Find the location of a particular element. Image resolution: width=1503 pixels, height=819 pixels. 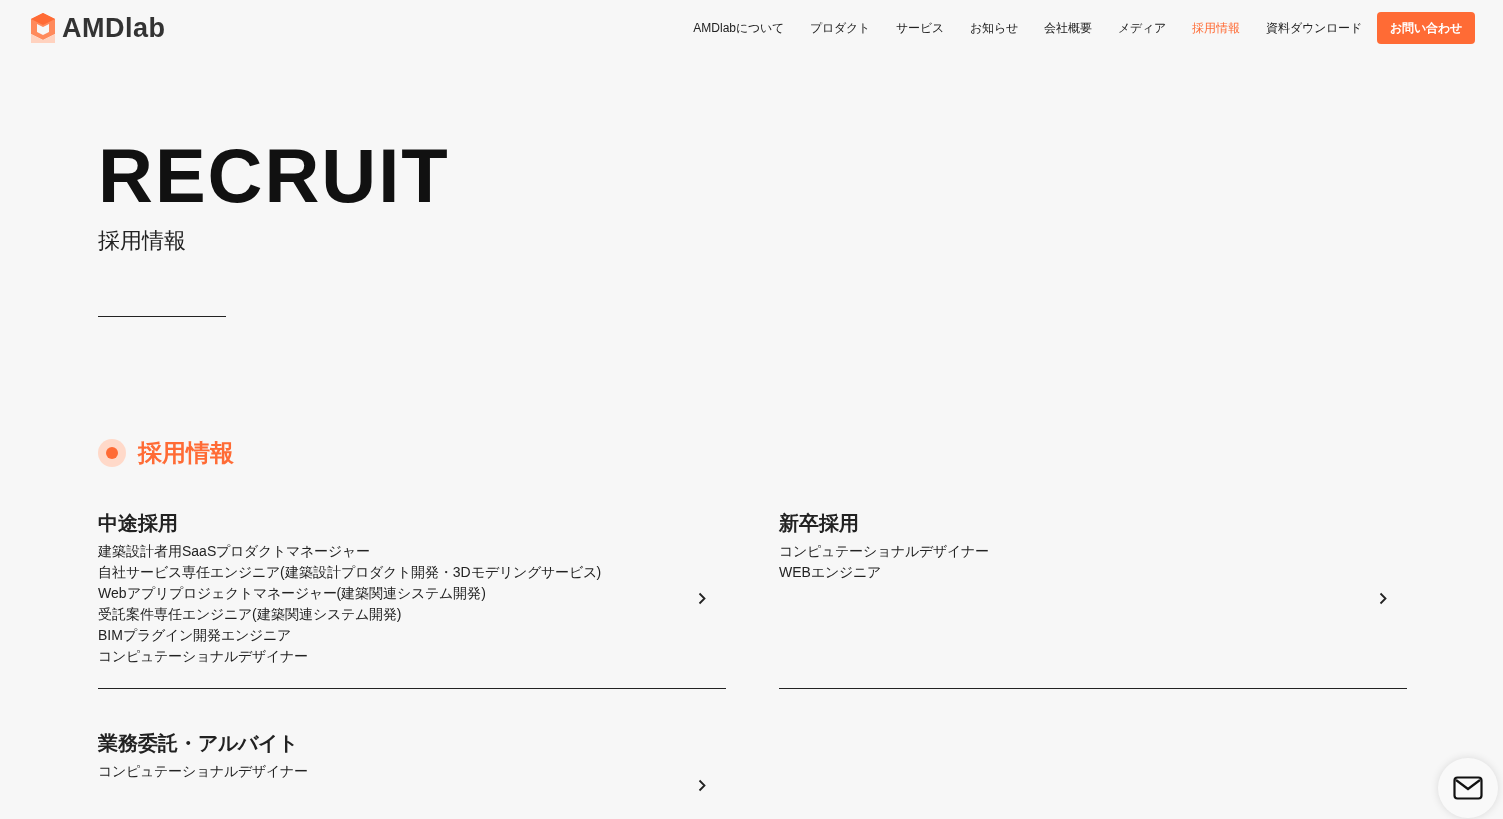

logo-text: AMDlab is located at coordinates (114, 28).